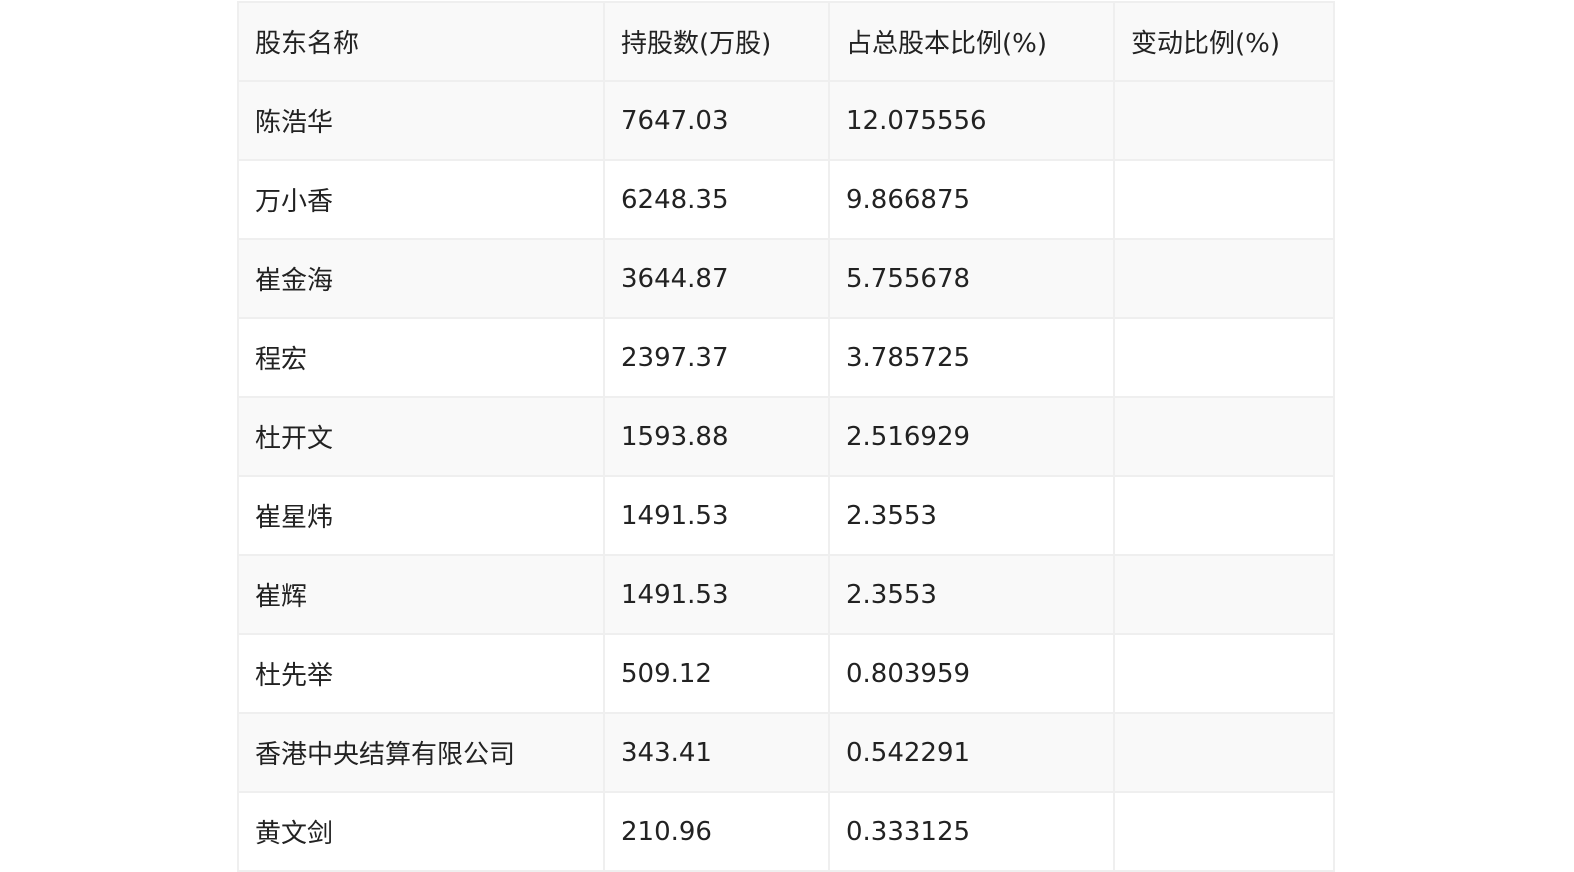 The height and width of the screenshot is (872, 1574). I want to click on table-row: 崔金海 3644.87 5.755678, so click(786, 278).